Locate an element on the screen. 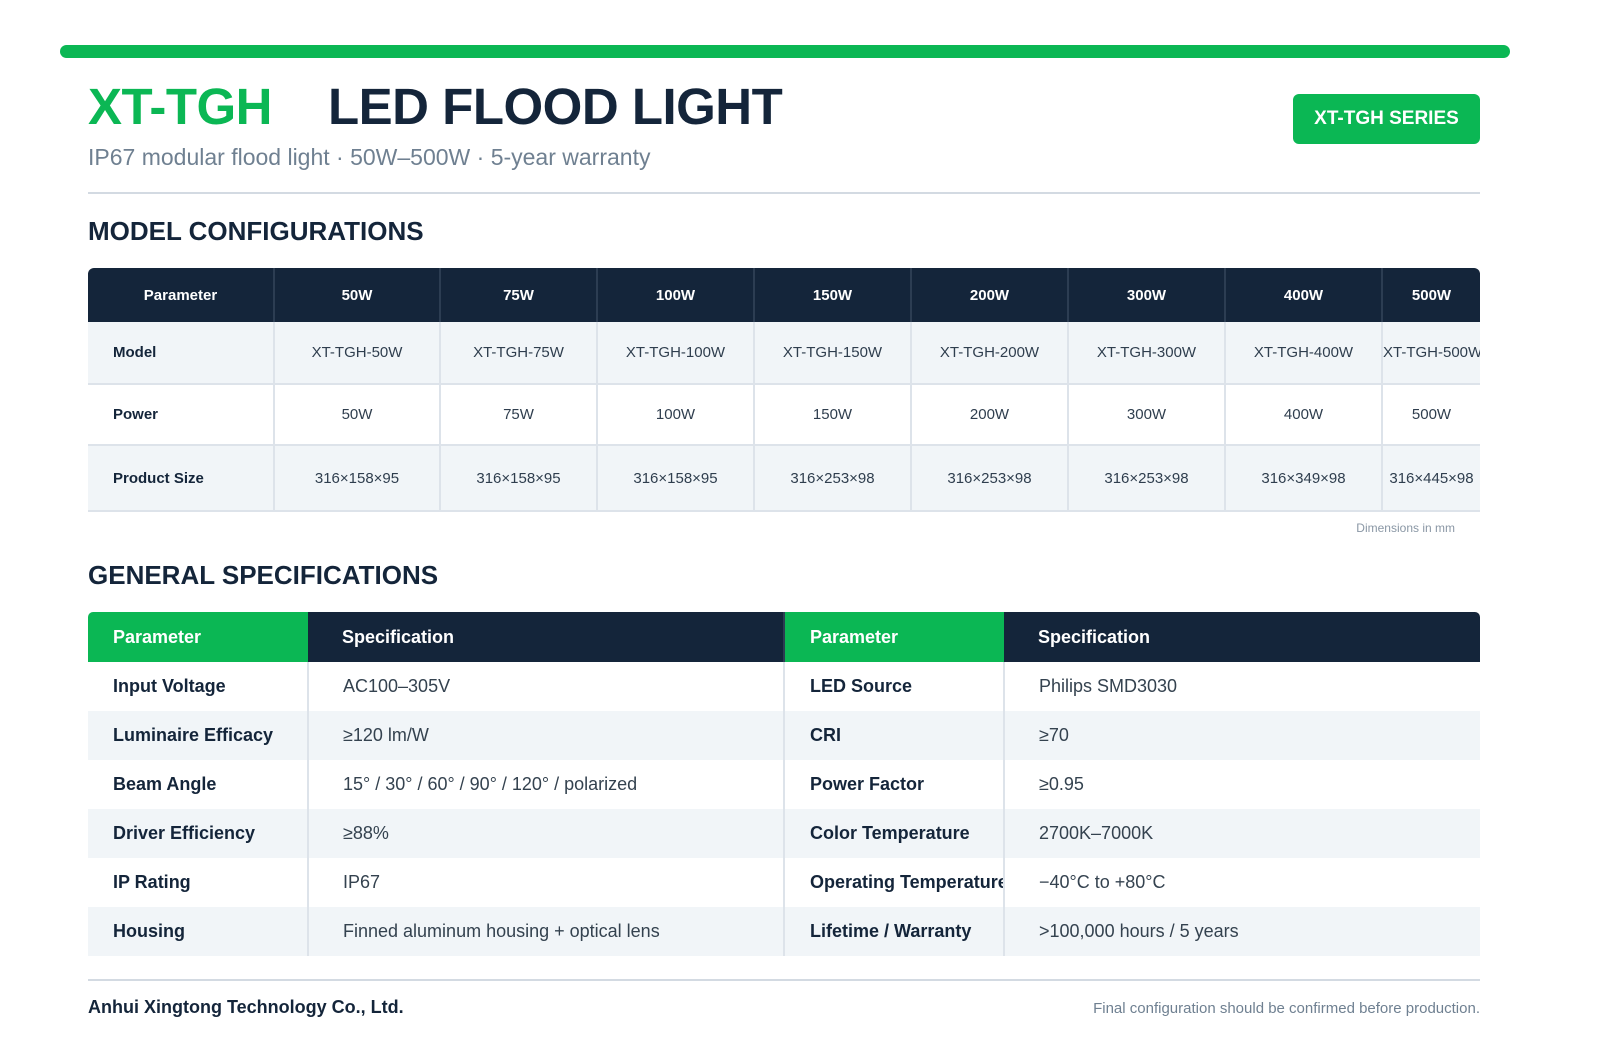 Image resolution: width=1600 pixels, height=1050 pixels. table-cell: XT-TGH-200W is located at coordinates (990, 353).